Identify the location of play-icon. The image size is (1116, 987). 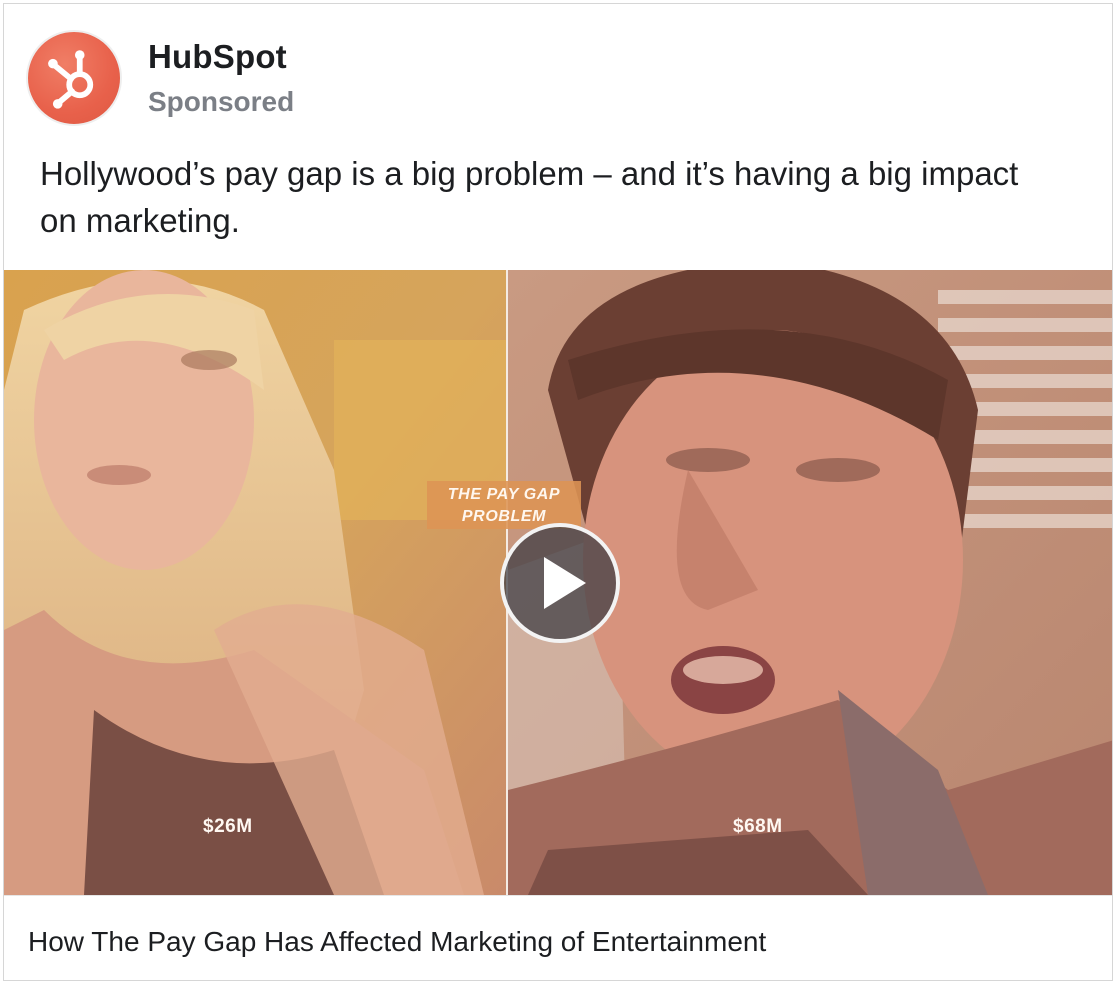
(565, 583).